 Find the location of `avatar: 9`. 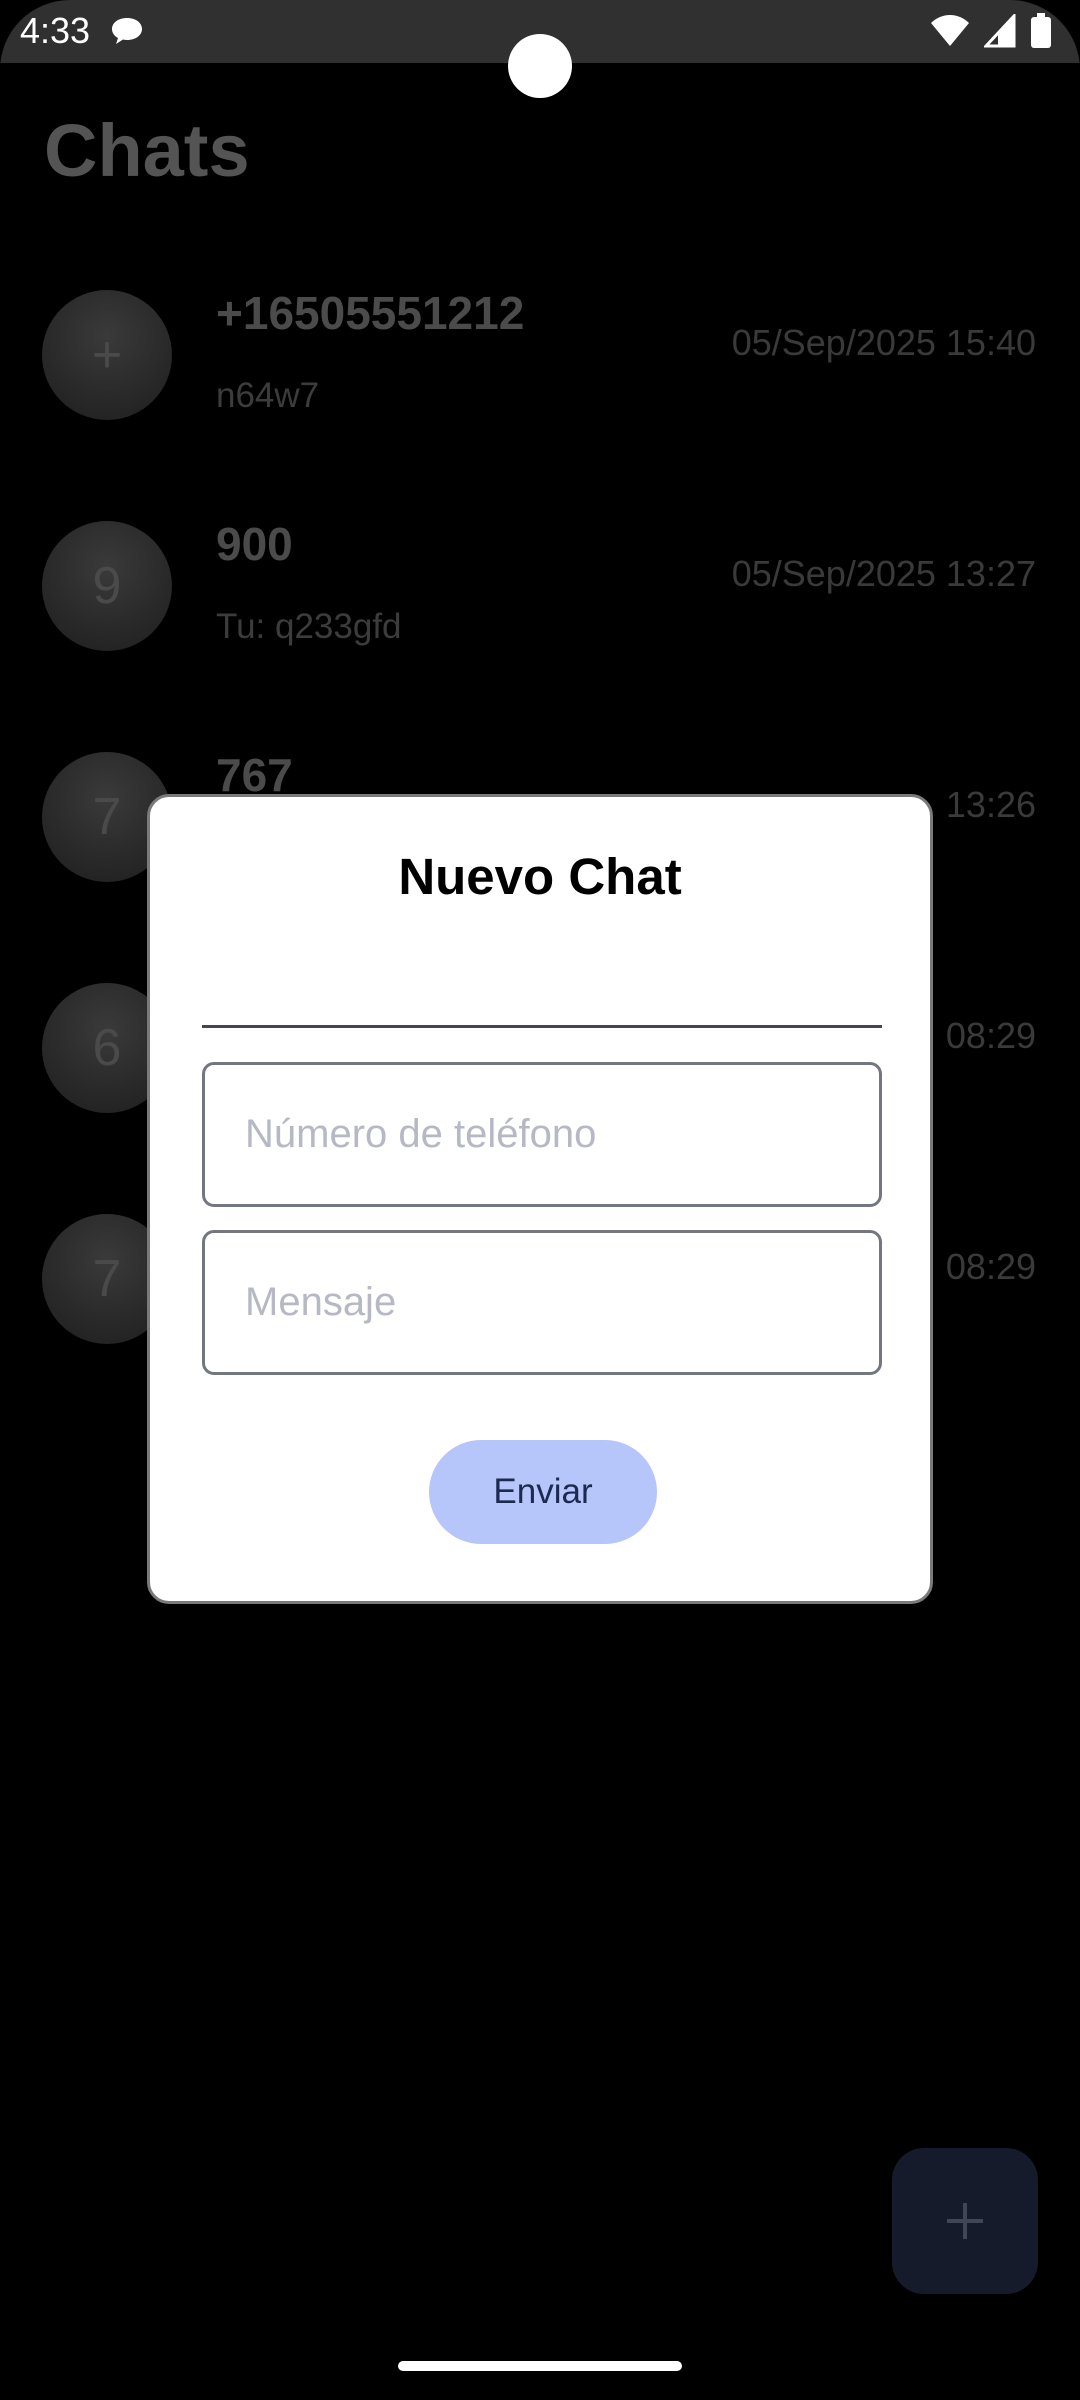

avatar: 9 is located at coordinates (107, 586).